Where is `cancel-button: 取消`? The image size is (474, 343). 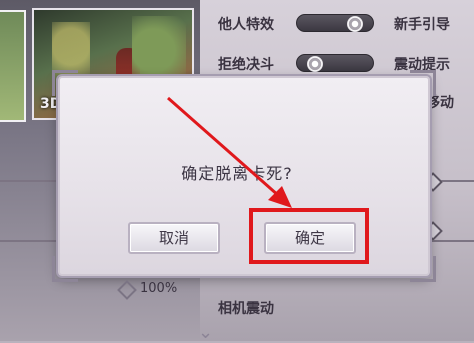 cancel-button: 取消 is located at coordinates (174, 238).